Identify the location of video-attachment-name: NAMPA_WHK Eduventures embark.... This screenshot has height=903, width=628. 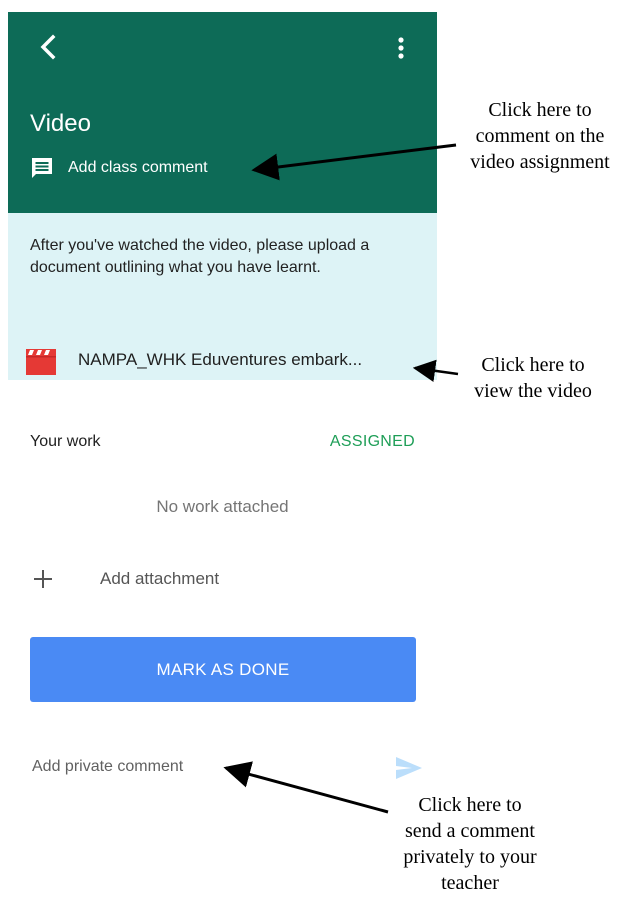
(220, 359).